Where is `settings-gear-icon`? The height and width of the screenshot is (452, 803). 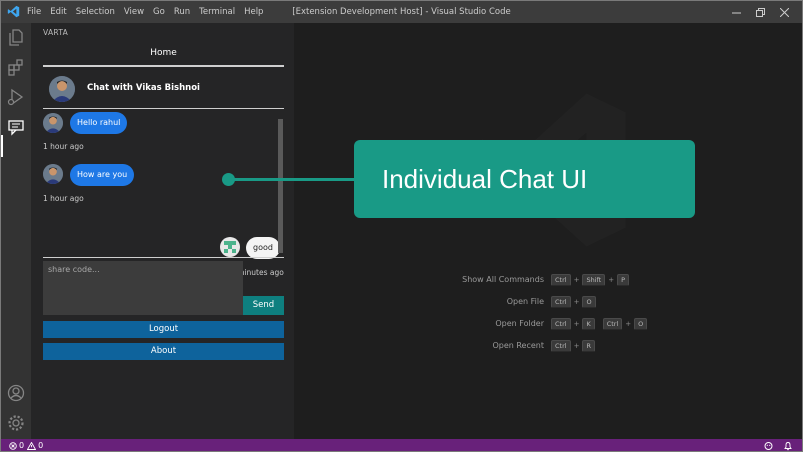 settings-gear-icon is located at coordinates (16, 423).